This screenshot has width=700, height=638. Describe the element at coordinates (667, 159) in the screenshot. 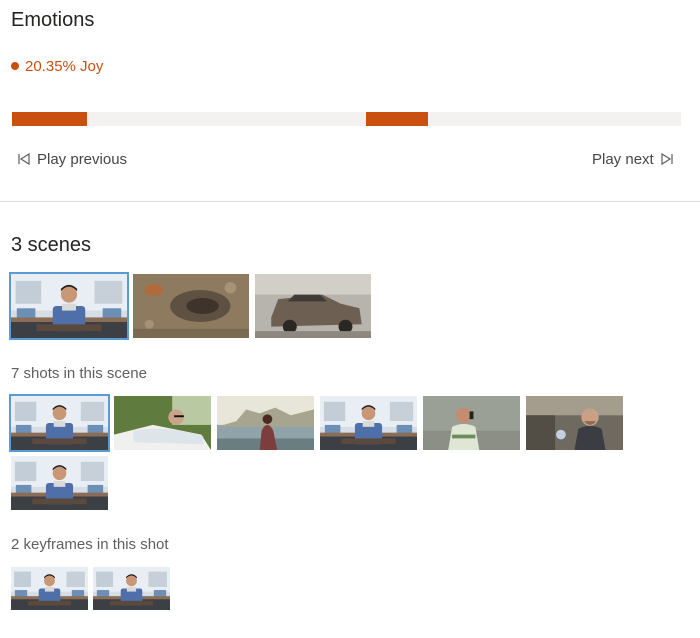

I see `skip-forward-icon` at that location.